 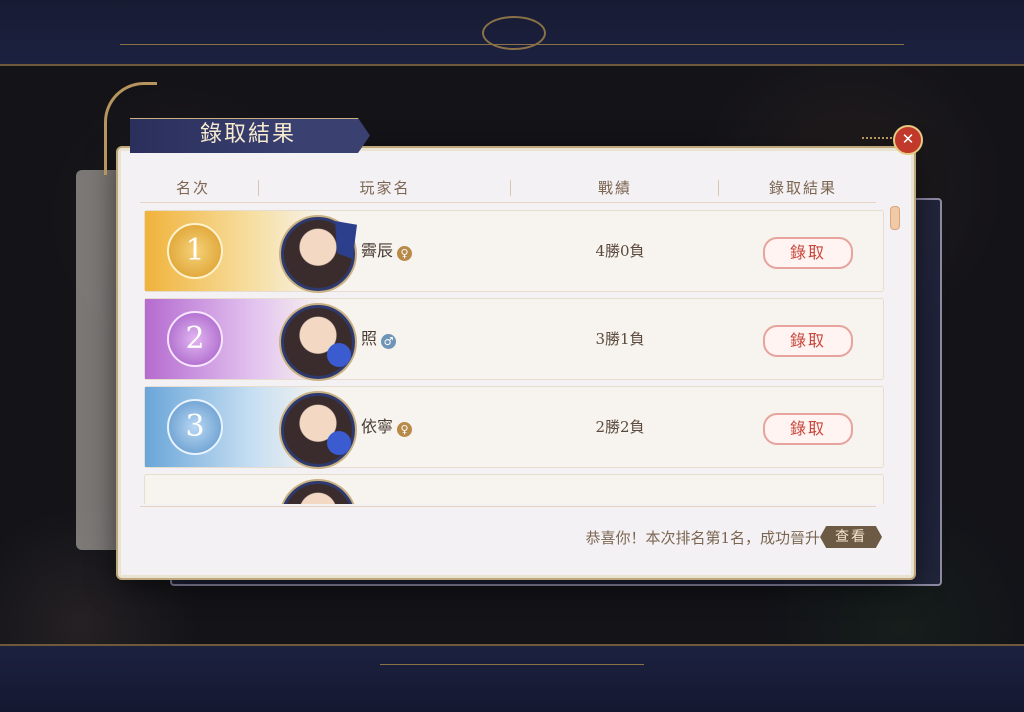 I want to click on dialog-title: 錄取結果, so click(x=248, y=134).